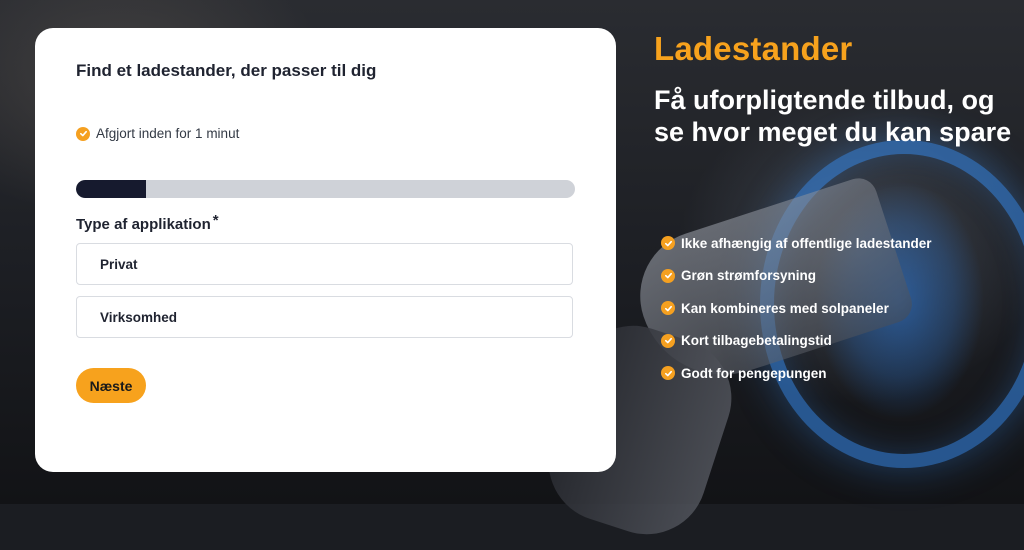  I want to click on hero-title: Ladestander, so click(753, 48).